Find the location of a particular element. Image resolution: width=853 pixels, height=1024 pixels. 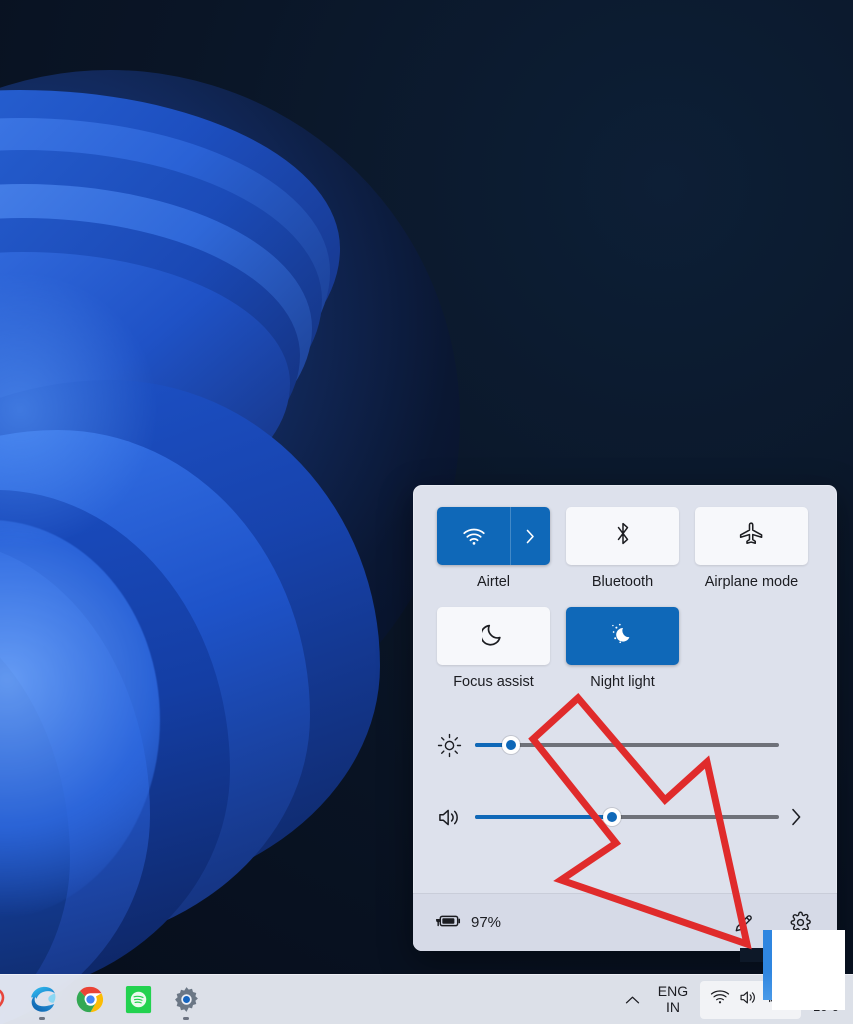

tile-bluetooth is located at coordinates (622, 536).